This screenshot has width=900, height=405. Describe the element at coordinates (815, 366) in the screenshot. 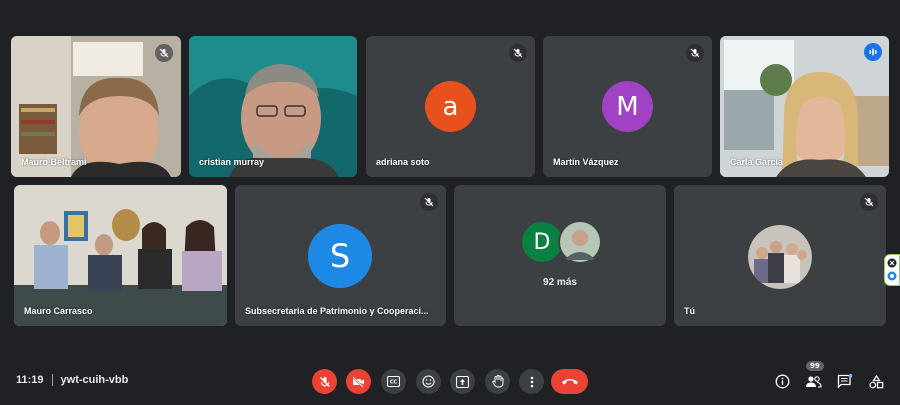

I see `people-count-badge: 99` at that location.